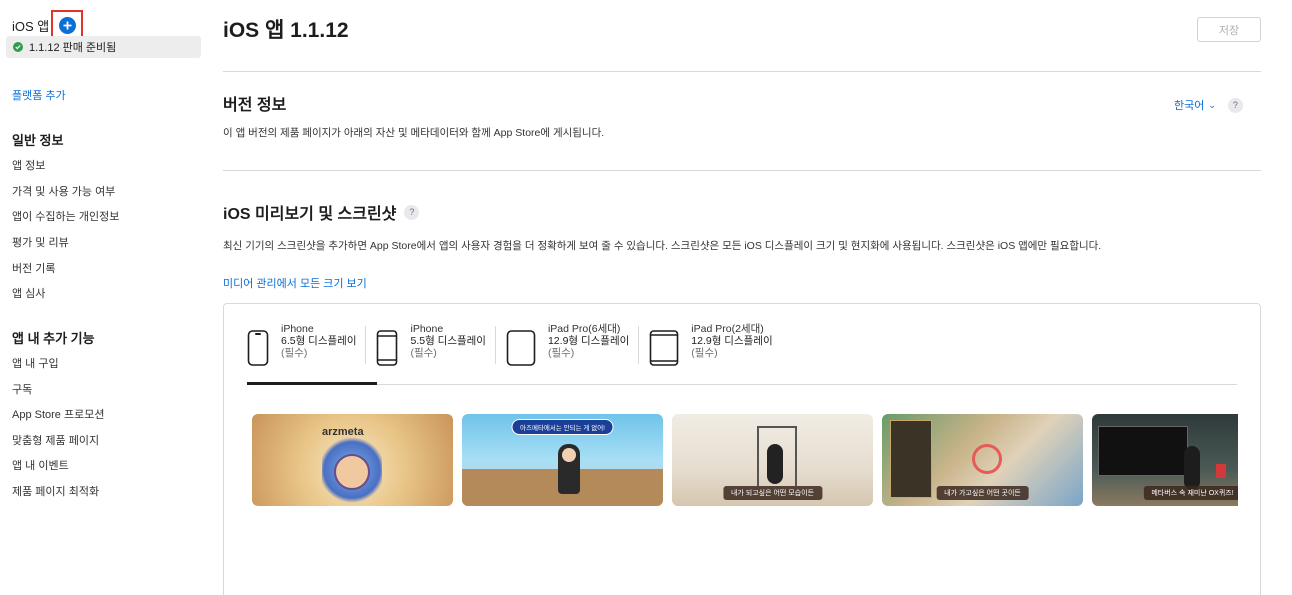  Describe the element at coordinates (40, 465) in the screenshot. I see `sidebar-item-in-app-events: 앱 내 이벤트` at that location.